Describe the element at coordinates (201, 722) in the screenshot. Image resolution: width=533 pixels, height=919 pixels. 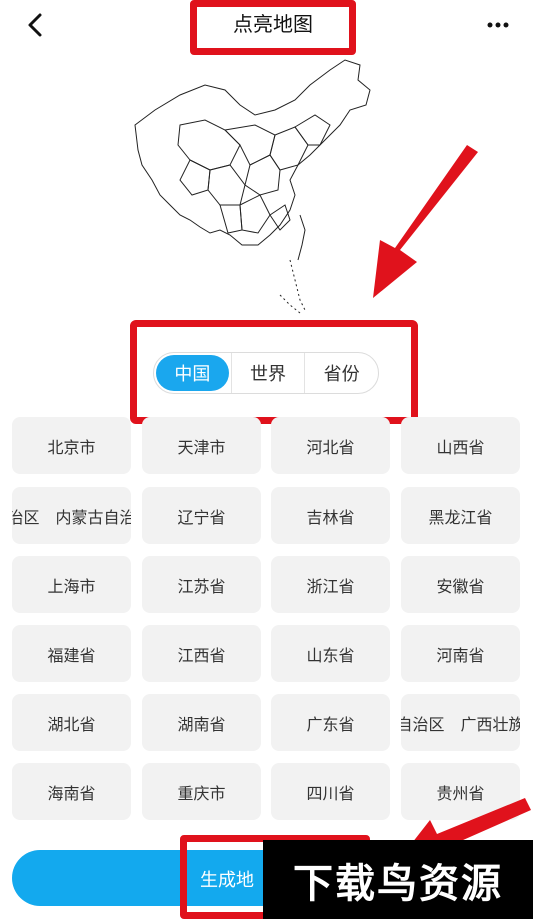
I see `region-tile: 湖南省` at that location.